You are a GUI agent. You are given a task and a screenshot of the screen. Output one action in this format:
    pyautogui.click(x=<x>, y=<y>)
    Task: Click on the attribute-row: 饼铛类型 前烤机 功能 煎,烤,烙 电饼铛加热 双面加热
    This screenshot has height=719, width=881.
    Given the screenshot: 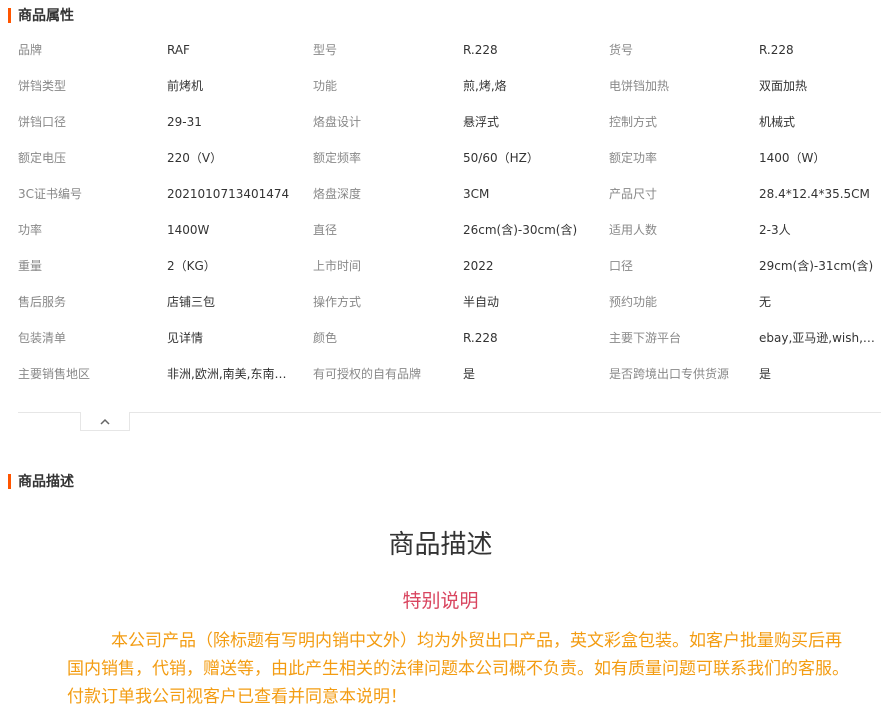 What is the action you would take?
    pyautogui.click(x=449, y=86)
    